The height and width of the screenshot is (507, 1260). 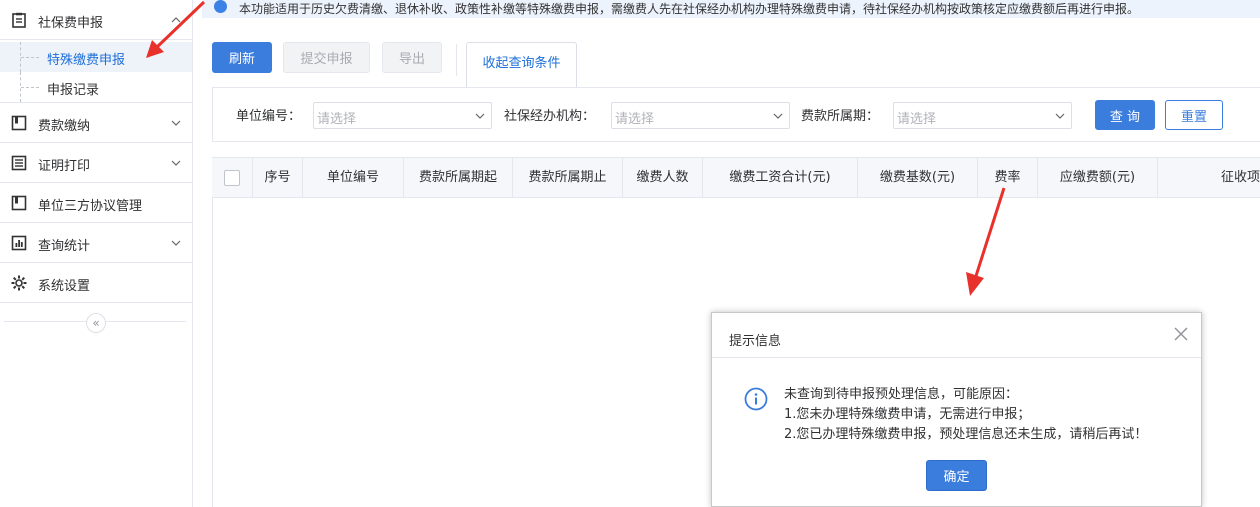 What do you see at coordinates (1181, 334) in the screenshot?
I see `close-icon` at bounding box center [1181, 334].